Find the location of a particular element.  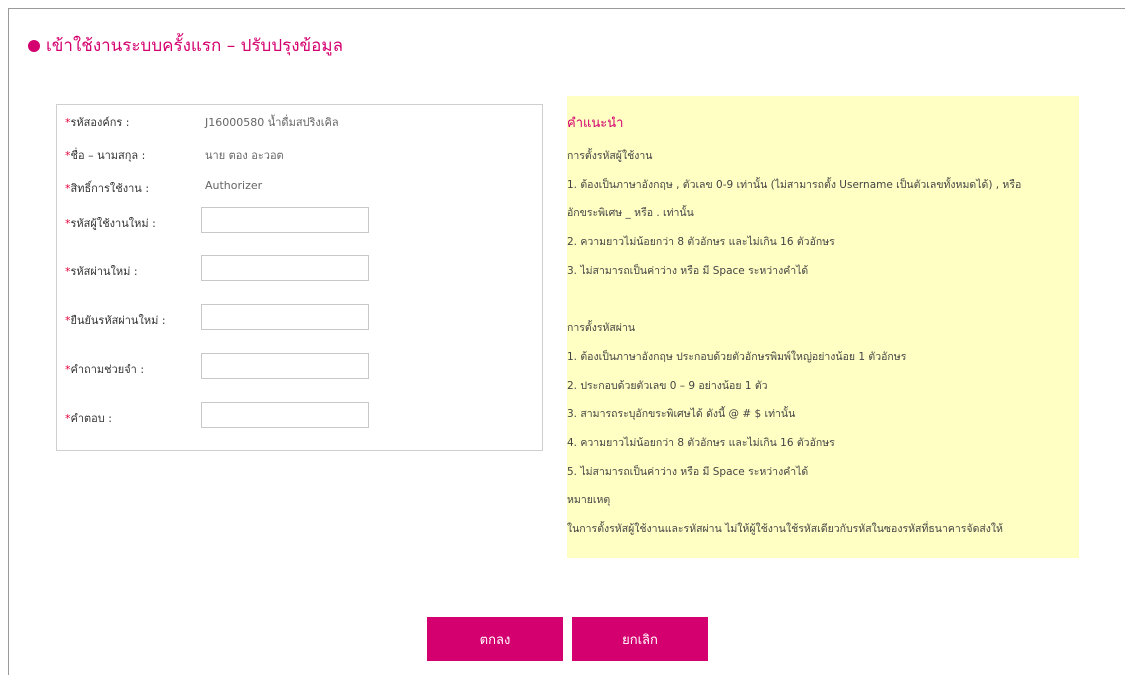

instruction-line: การตั้งรหัสผ่าน is located at coordinates (601, 328).